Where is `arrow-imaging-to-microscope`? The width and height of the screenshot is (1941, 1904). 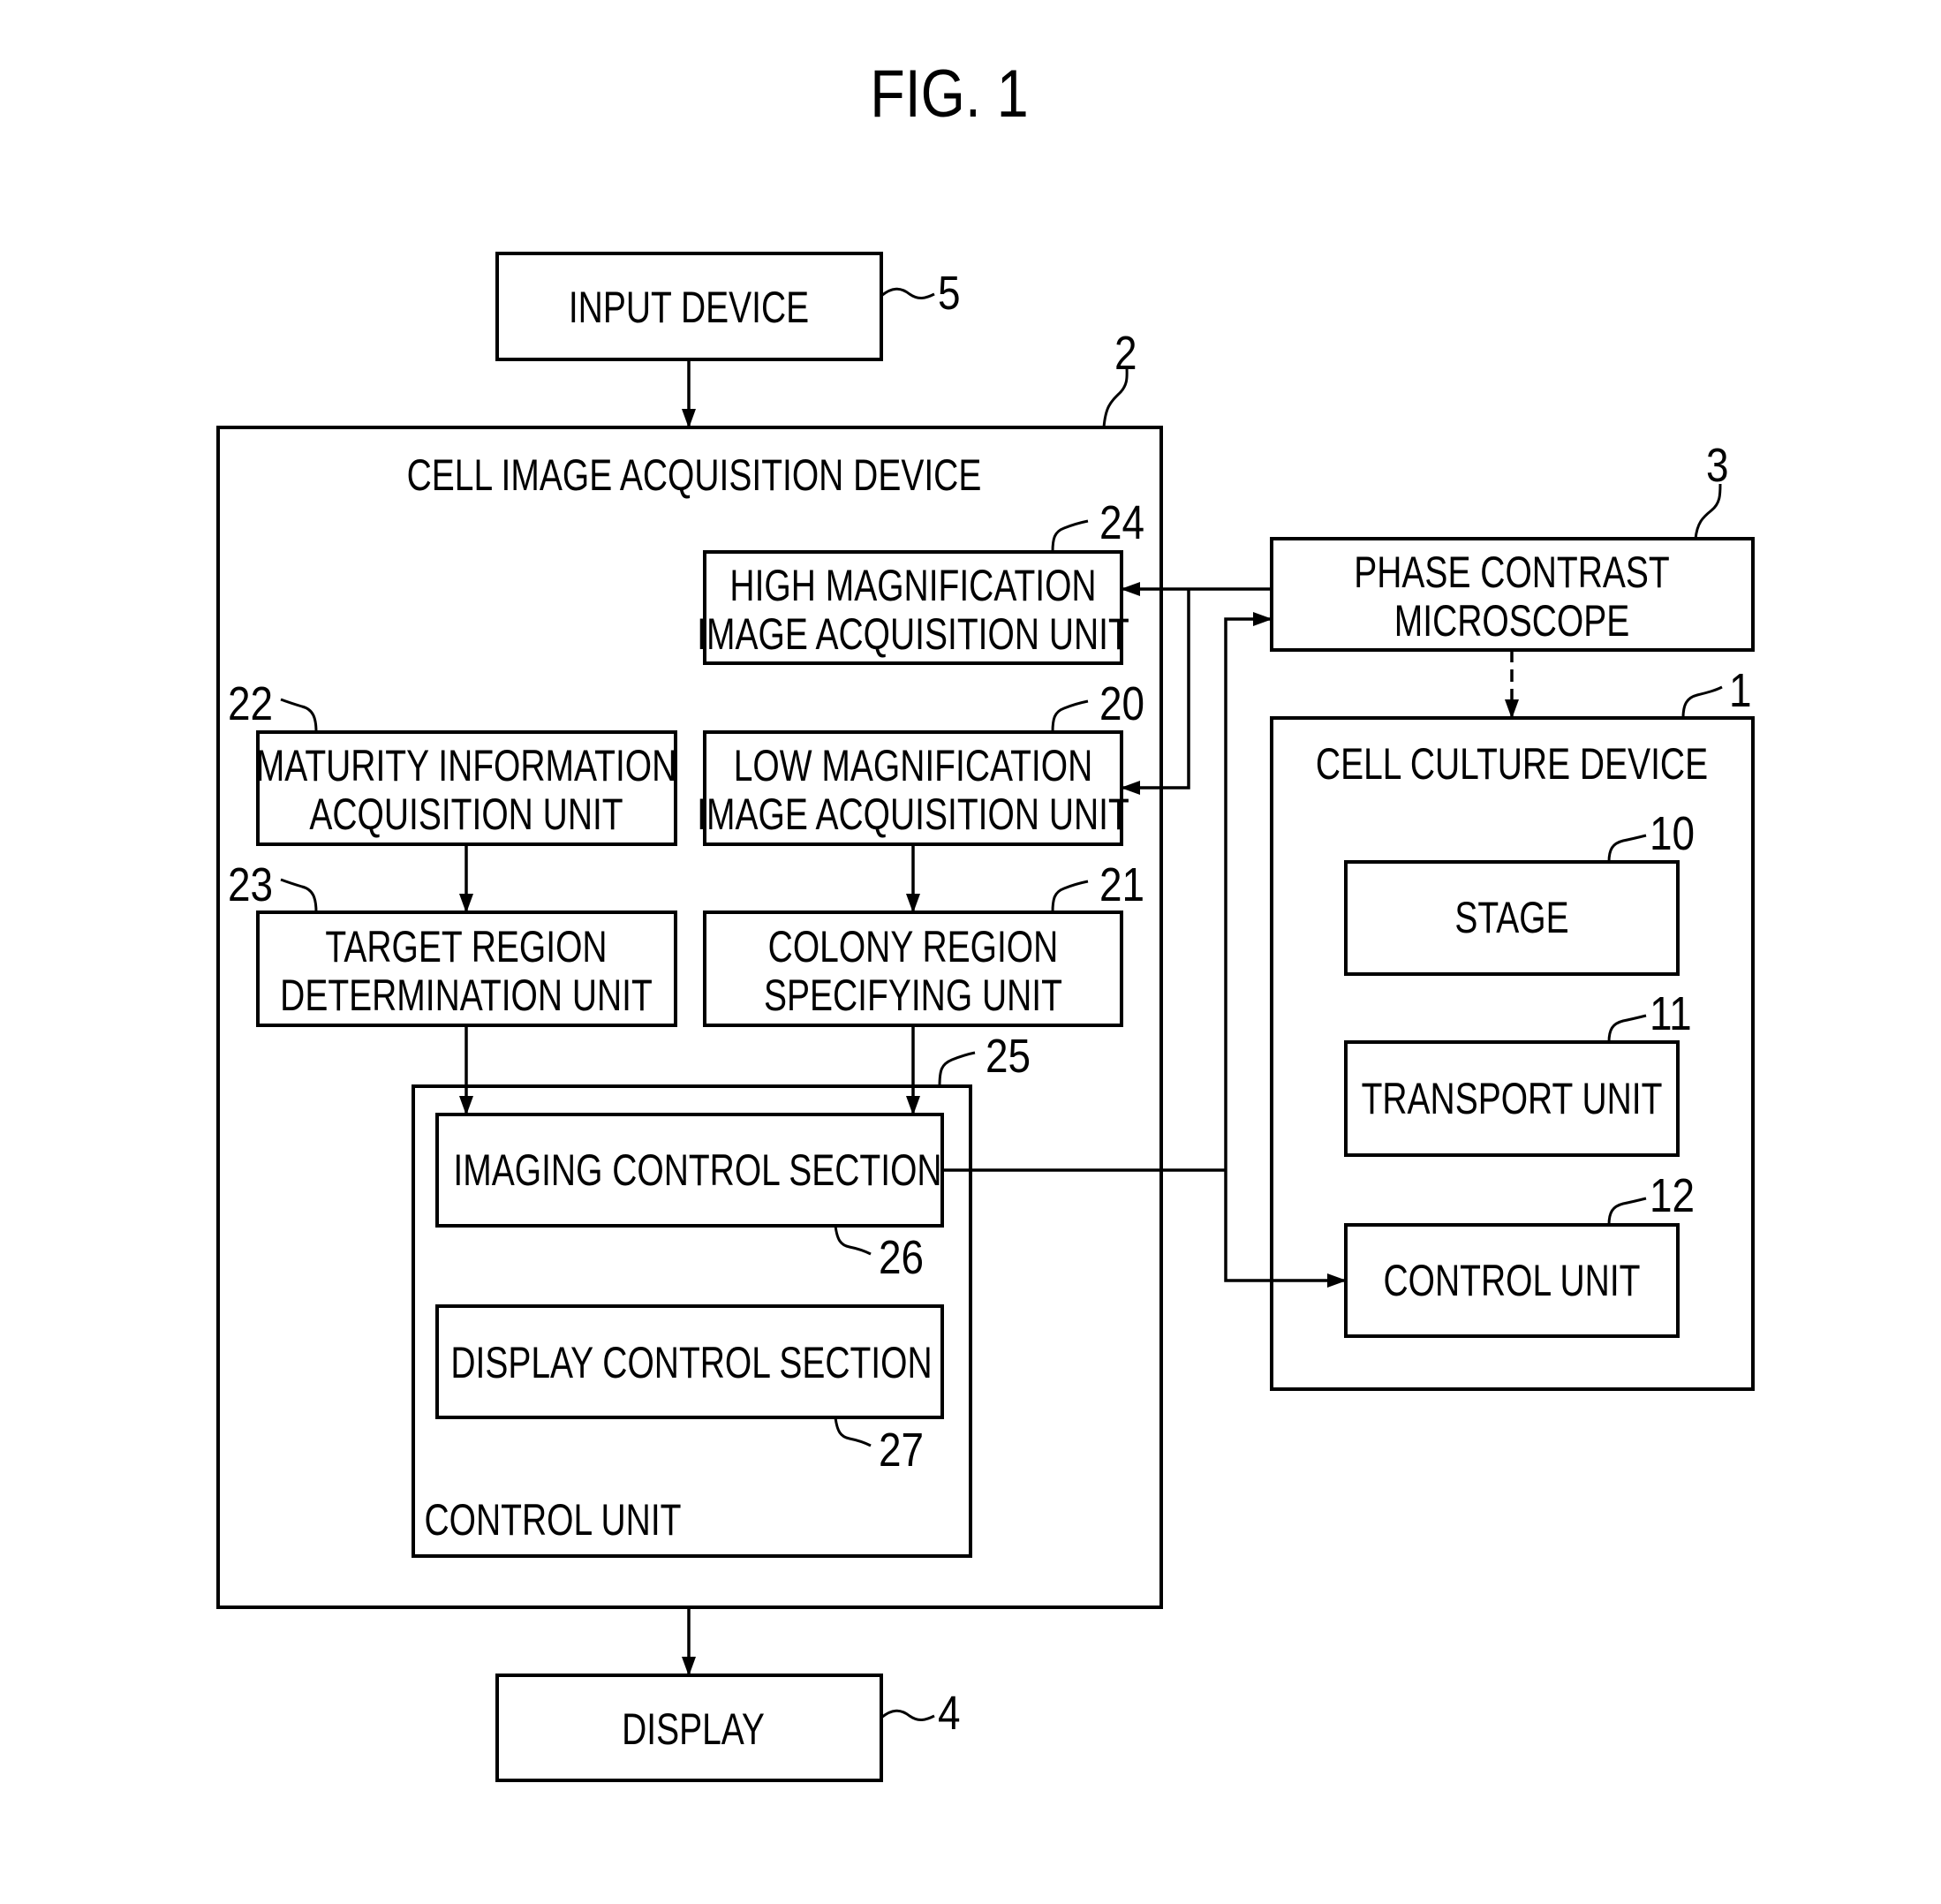 arrow-imaging-to-microscope is located at coordinates (1248, 891).